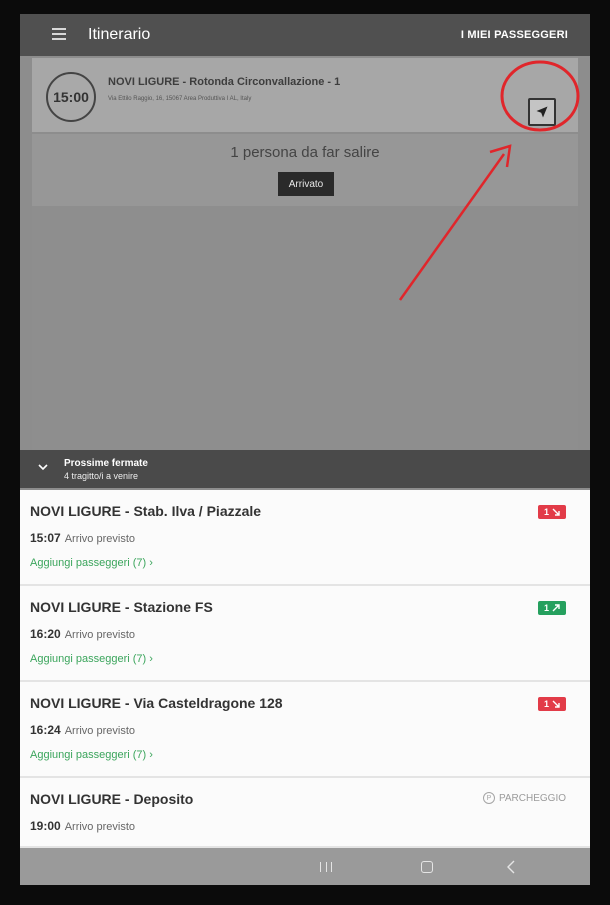 This screenshot has height=905, width=610. I want to click on next-stops-header: Prossime fermate 4 tragitto/i a venire, so click(305, 469).